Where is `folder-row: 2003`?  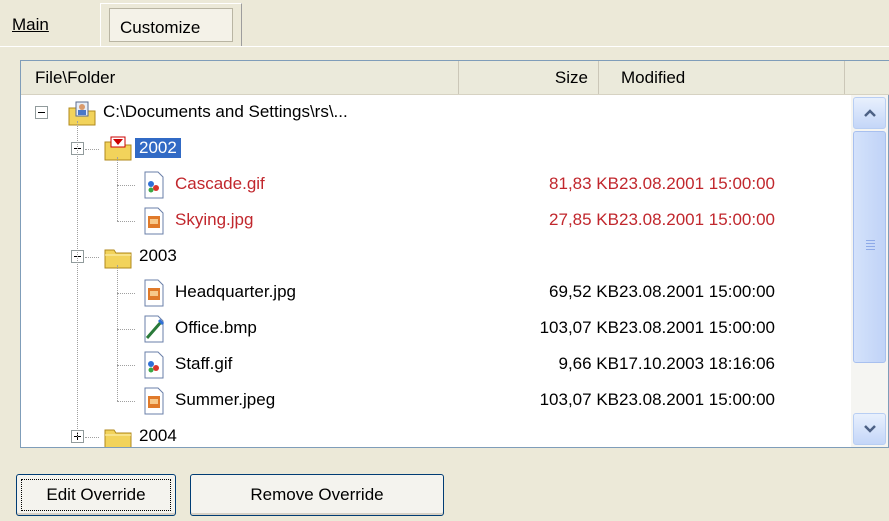 folder-row: 2003 is located at coordinates (435, 257).